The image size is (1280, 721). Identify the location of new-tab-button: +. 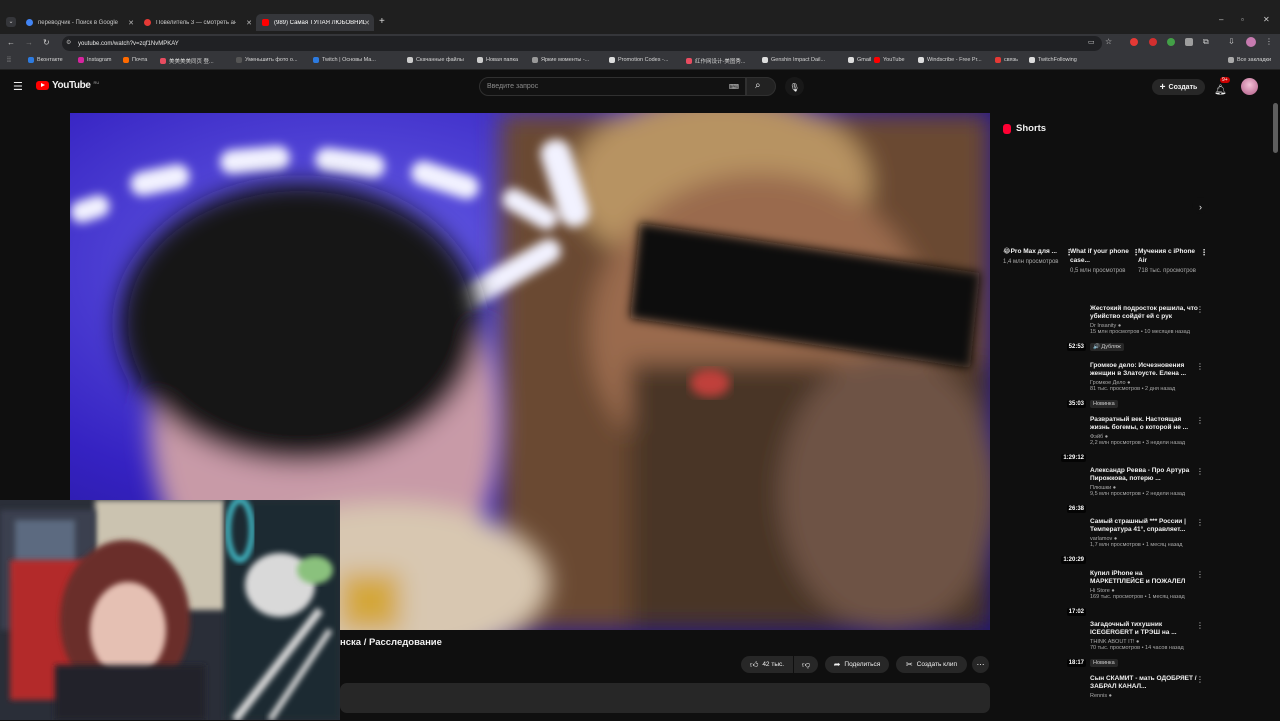
(382, 21).